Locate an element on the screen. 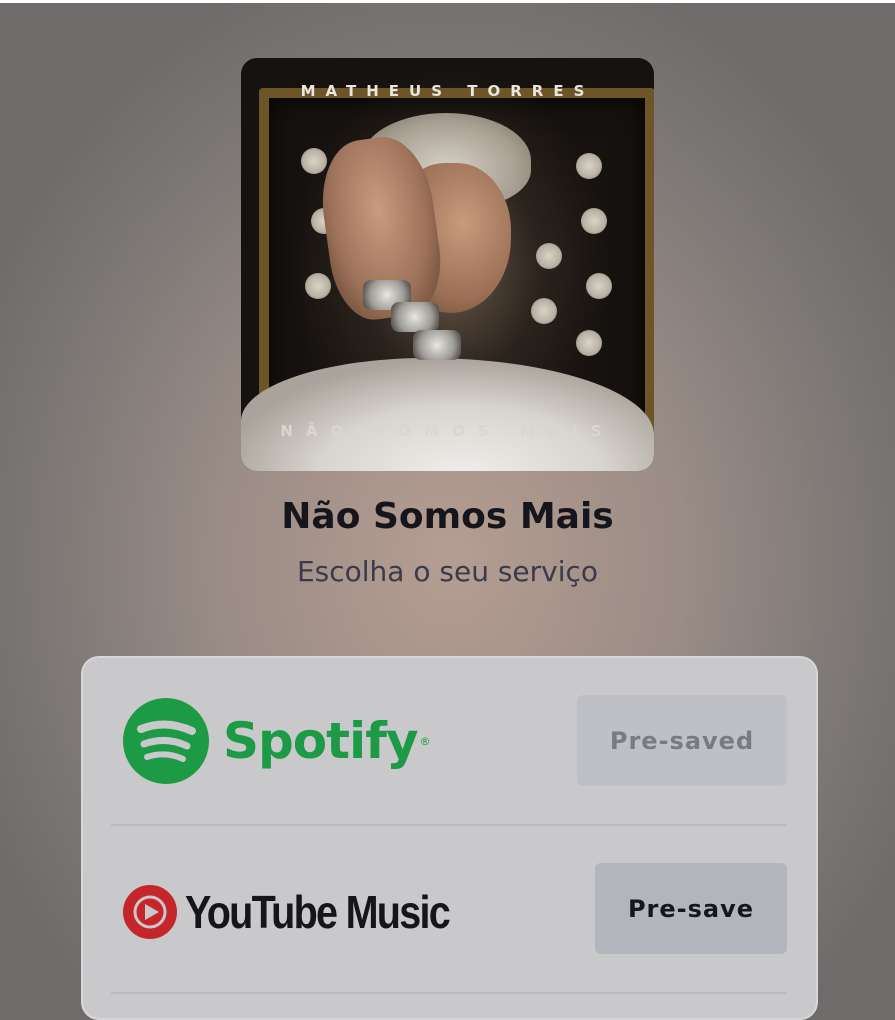 The height and width of the screenshot is (1020, 895). spotify-logo: Spotify ® is located at coordinates (277, 741).